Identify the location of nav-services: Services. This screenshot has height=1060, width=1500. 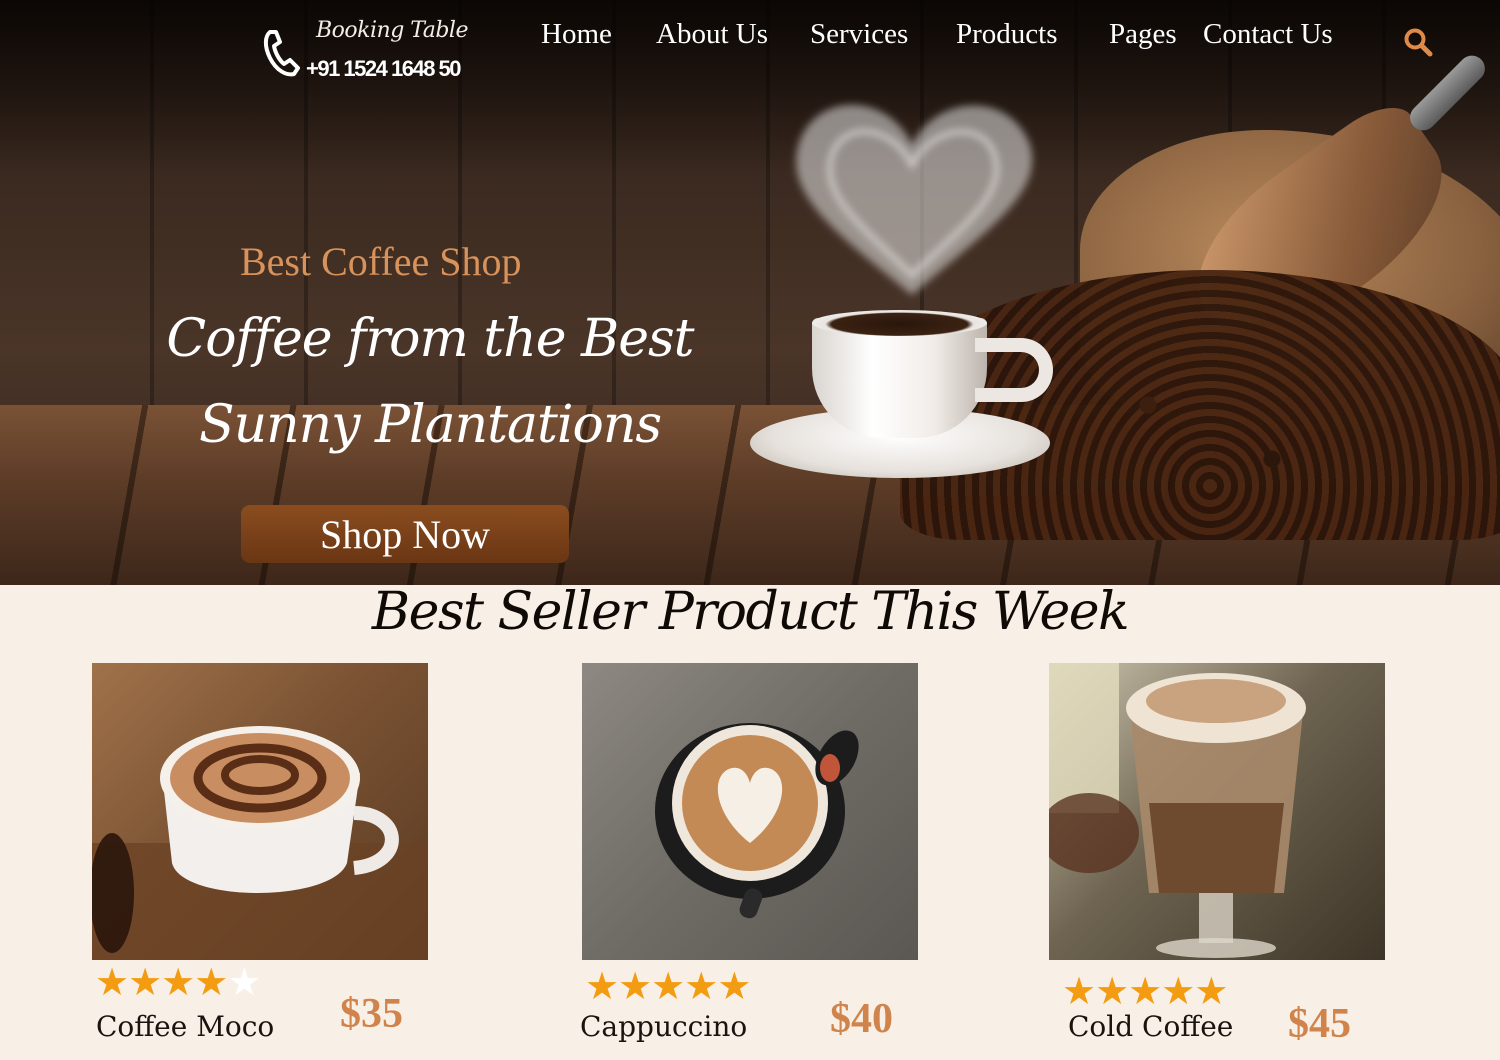
(859, 34).